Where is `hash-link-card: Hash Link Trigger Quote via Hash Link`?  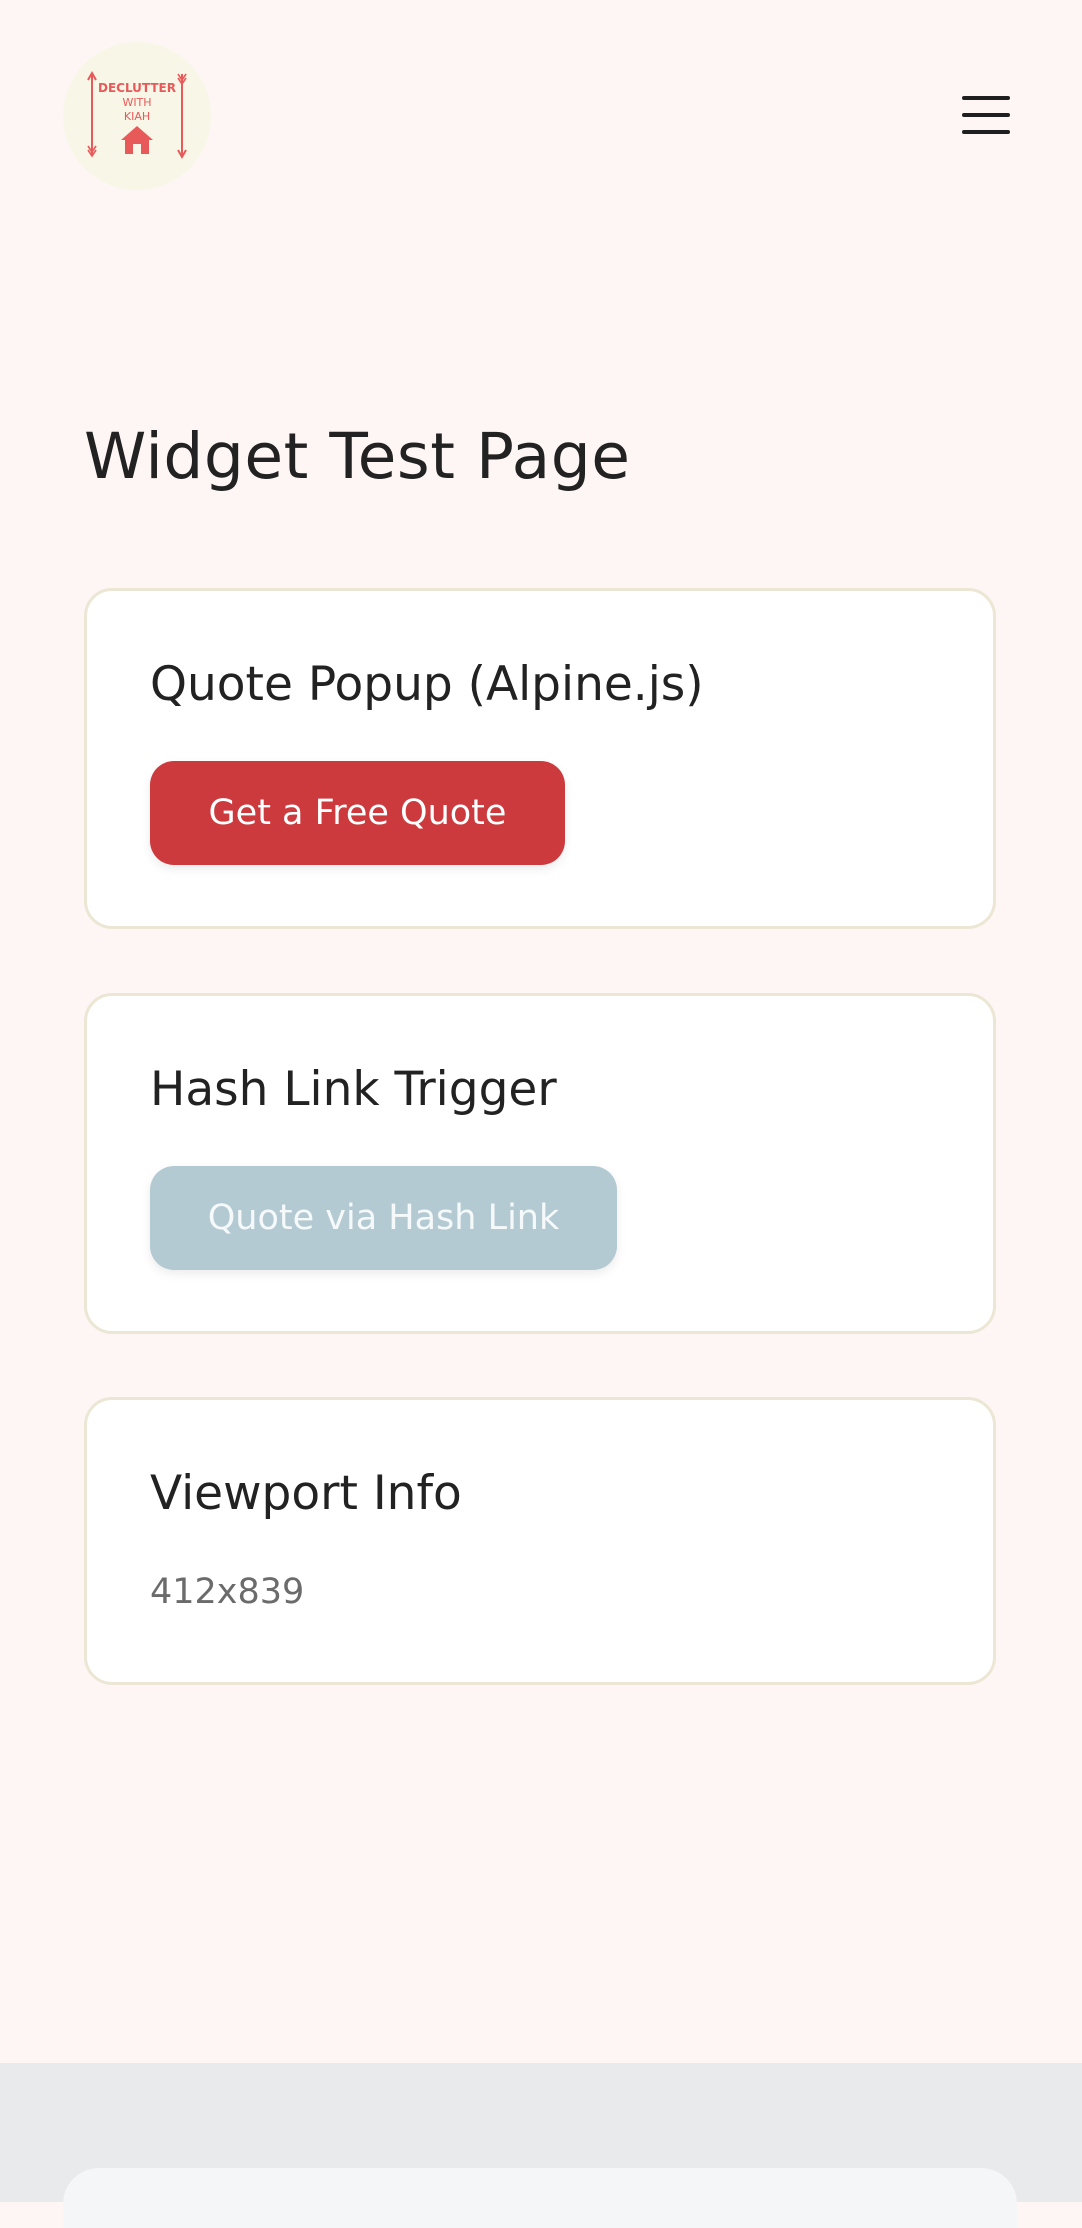 hash-link-card: Hash Link Trigger Quote via Hash Link is located at coordinates (540, 1163).